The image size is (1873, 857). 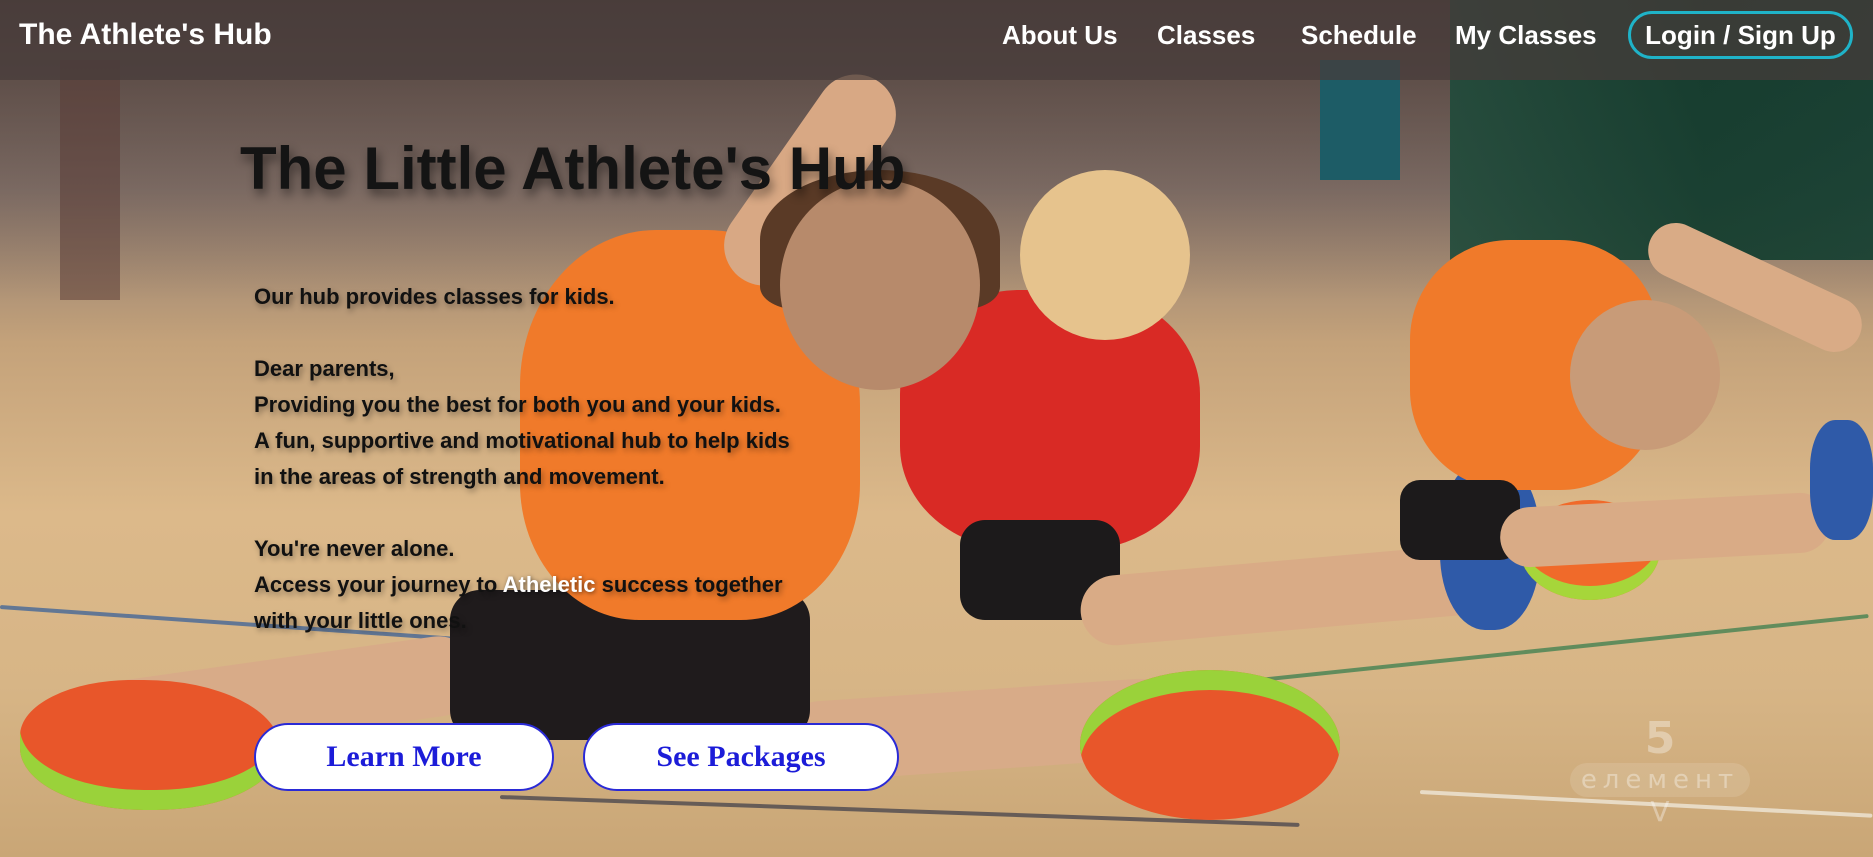 I want to click on watermark-number: 5, so click(x=1660, y=738).